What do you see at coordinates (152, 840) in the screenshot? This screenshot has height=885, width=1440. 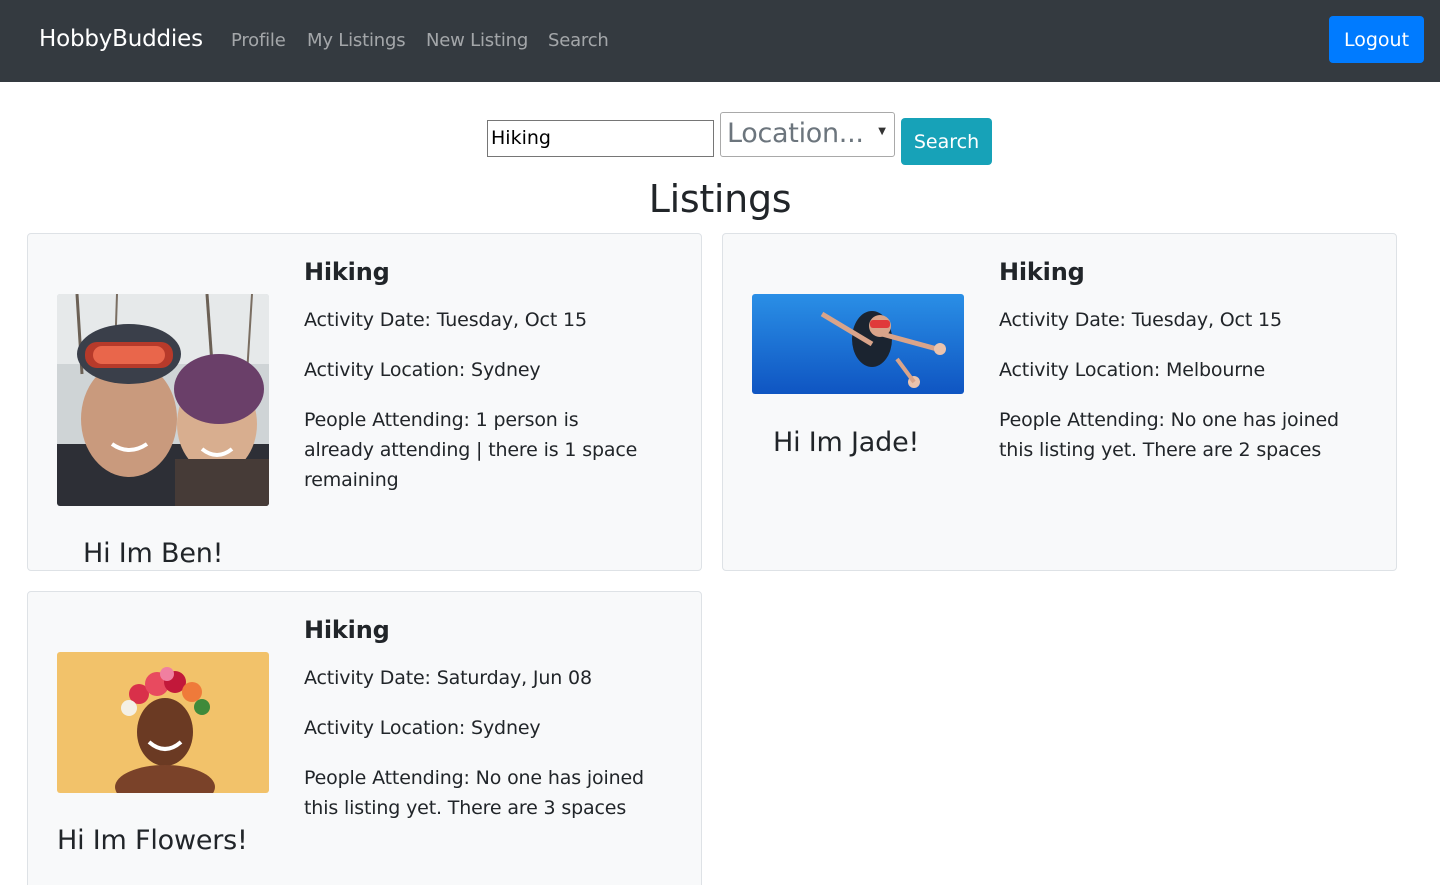 I see `listing-greeting: Hi Im Flowers!` at bounding box center [152, 840].